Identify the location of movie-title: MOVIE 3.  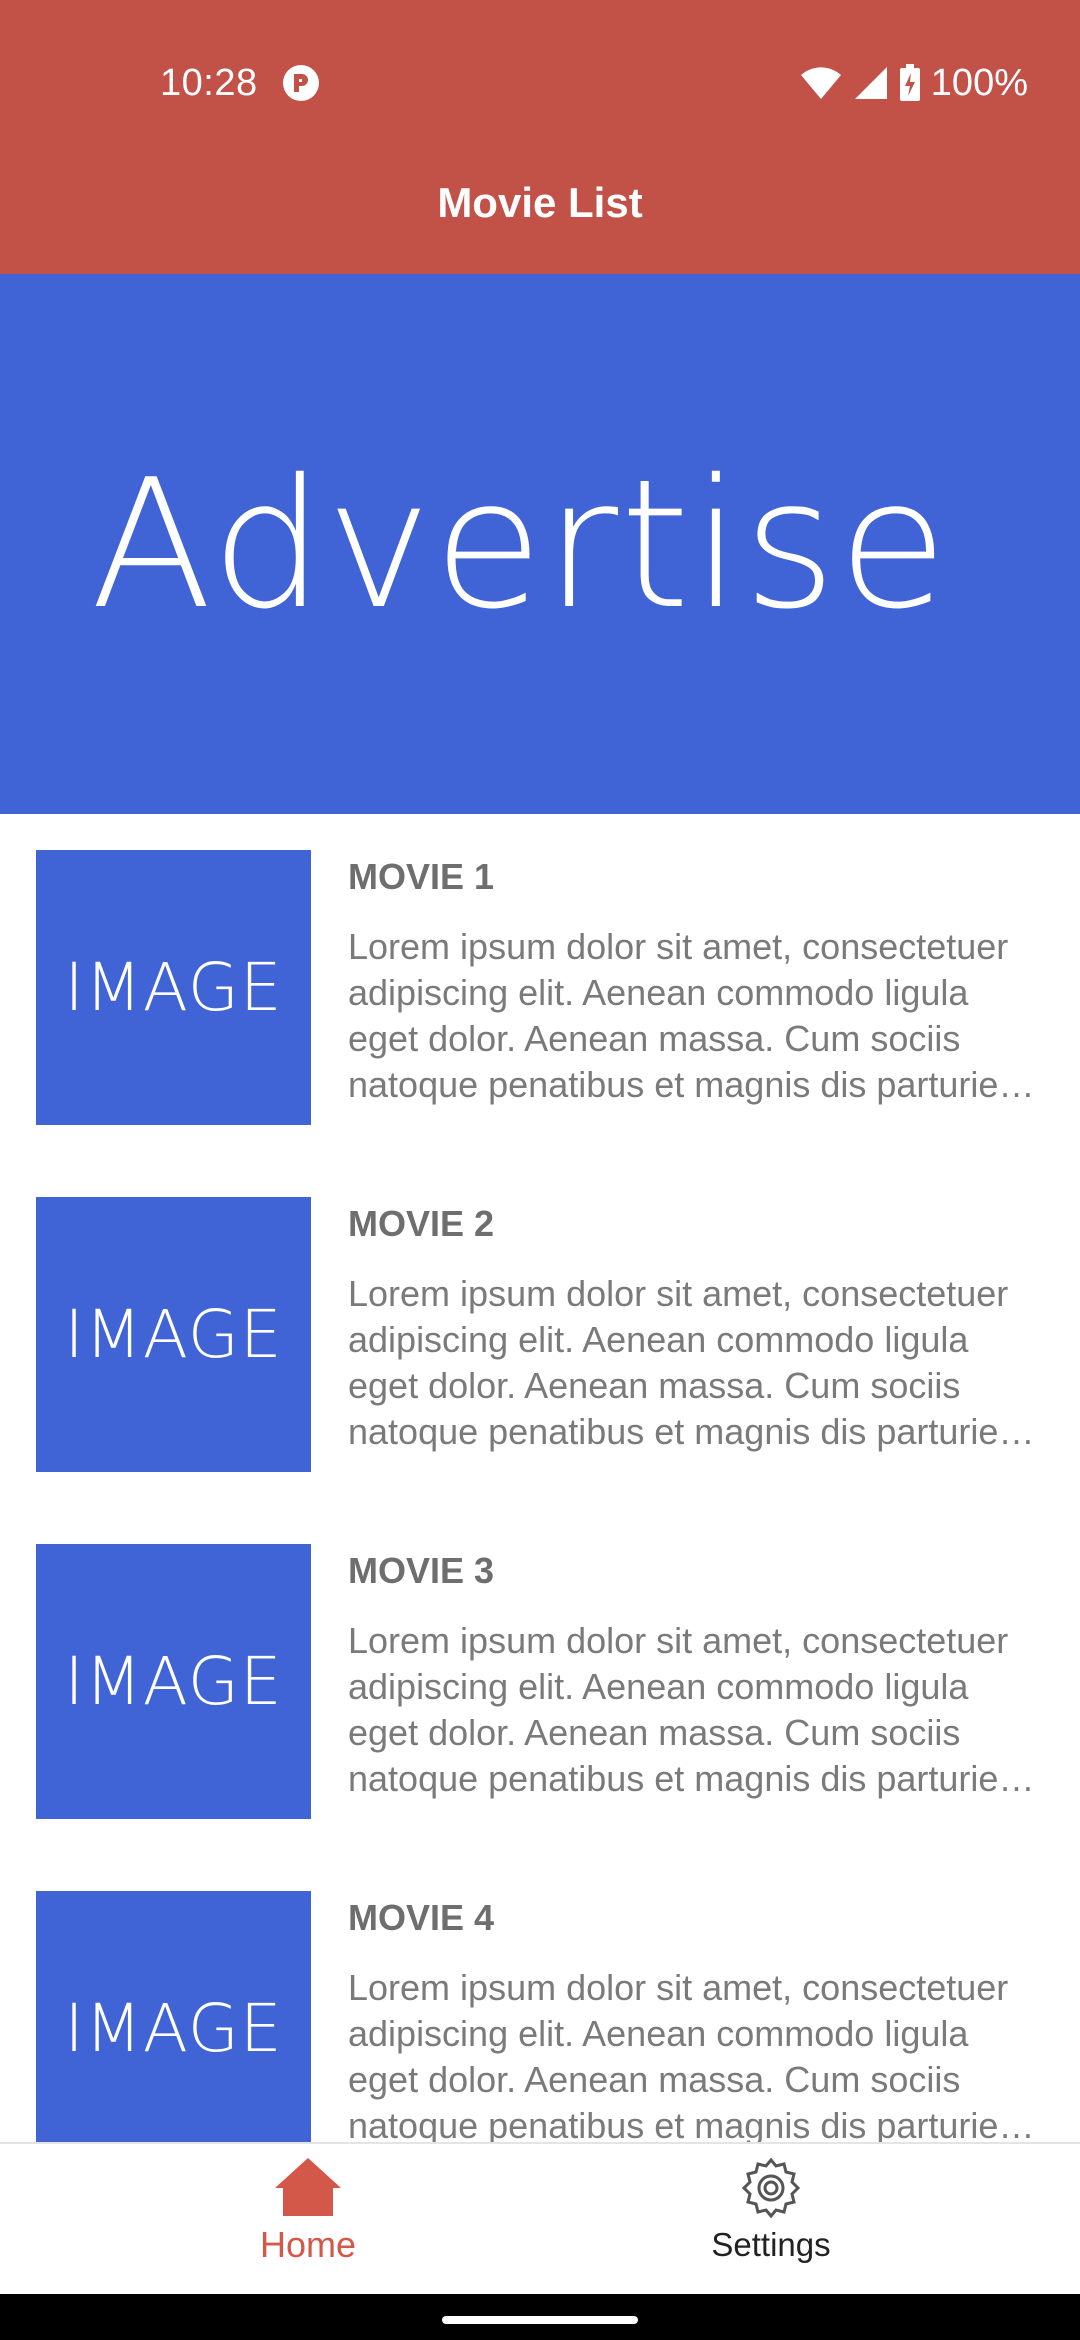
(421, 1570).